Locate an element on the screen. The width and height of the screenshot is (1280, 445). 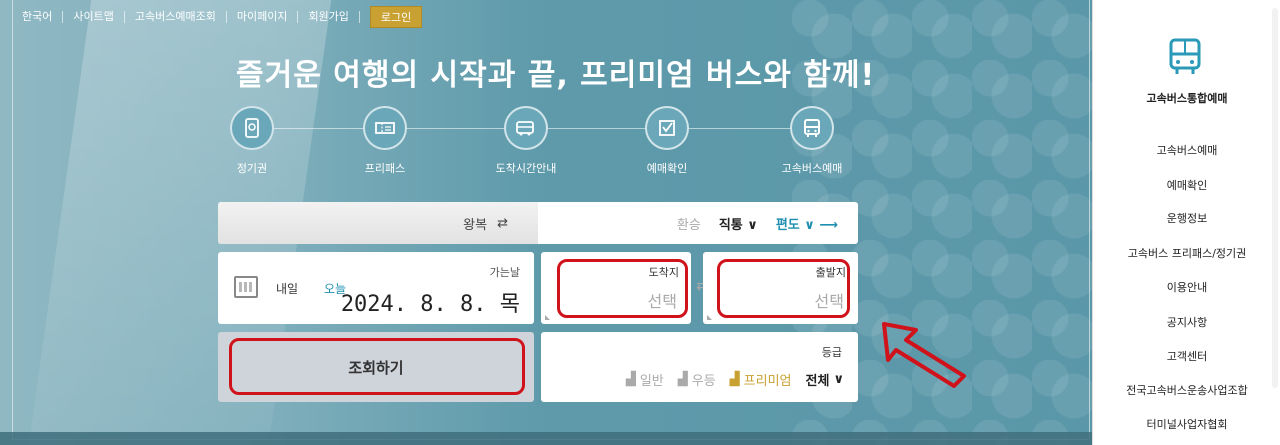
sidebar-item-terminal-assoc: 터미널사업자협회 is located at coordinates (1186, 424).